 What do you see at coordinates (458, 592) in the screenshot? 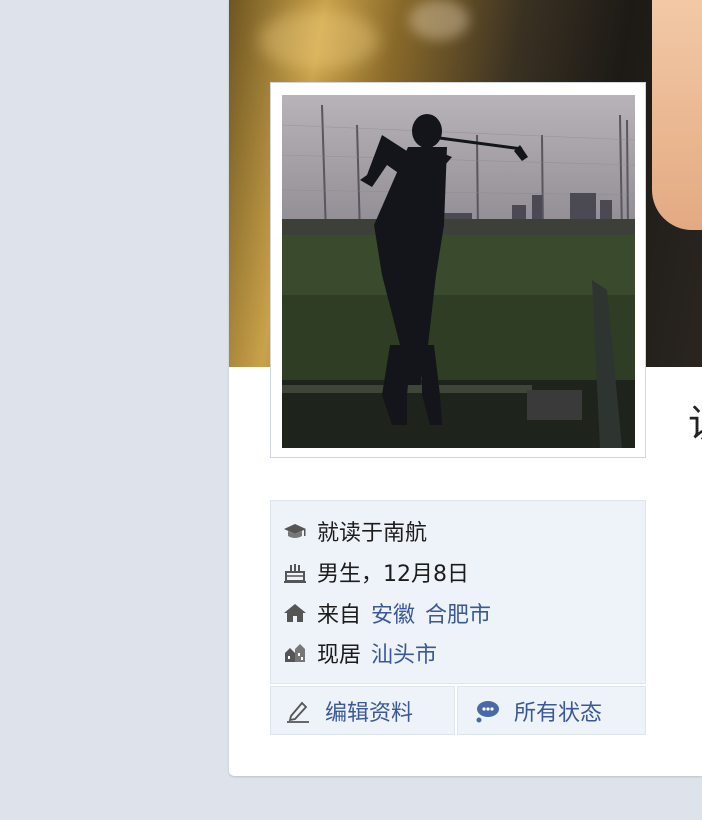
I see `profile-info-box: 就读于南航 男生，12月8日 来自 安徽 合肥市 现居 汕头市` at bounding box center [458, 592].